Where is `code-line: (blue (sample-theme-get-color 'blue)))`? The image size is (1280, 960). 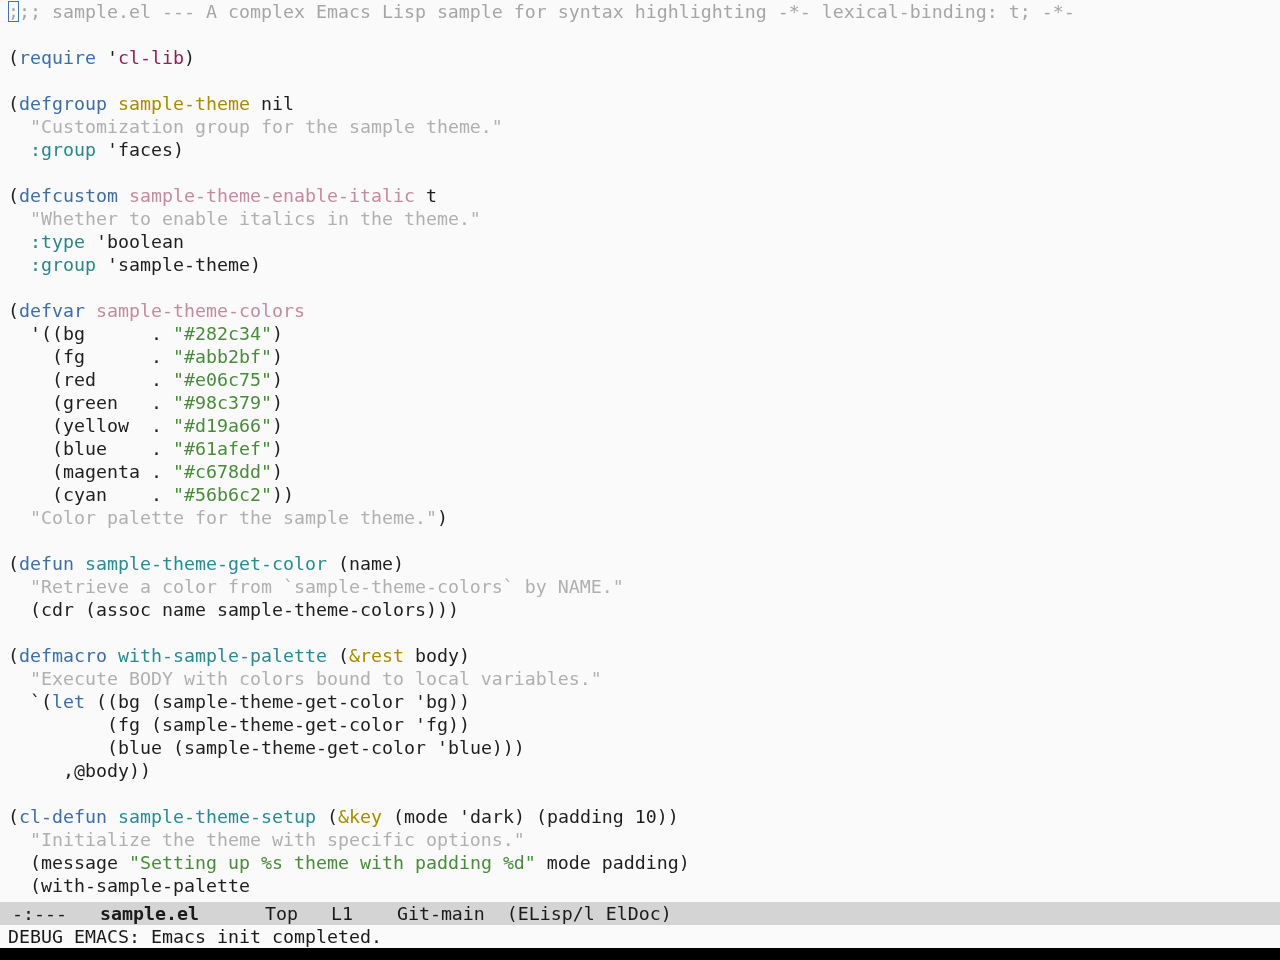
code-line: (blue (sample-theme-get-color 'blue))) is located at coordinates (316, 747).